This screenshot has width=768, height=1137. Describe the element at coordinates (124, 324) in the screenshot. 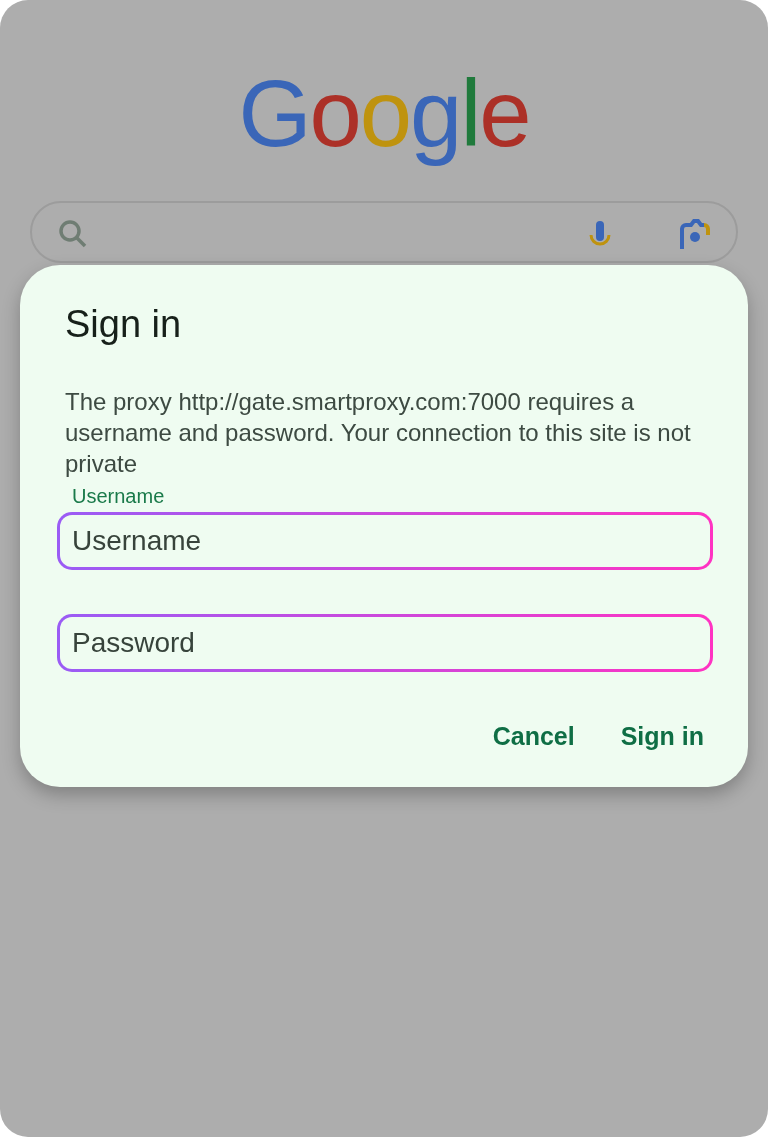

I see `dialog-title: Sign in` at that location.